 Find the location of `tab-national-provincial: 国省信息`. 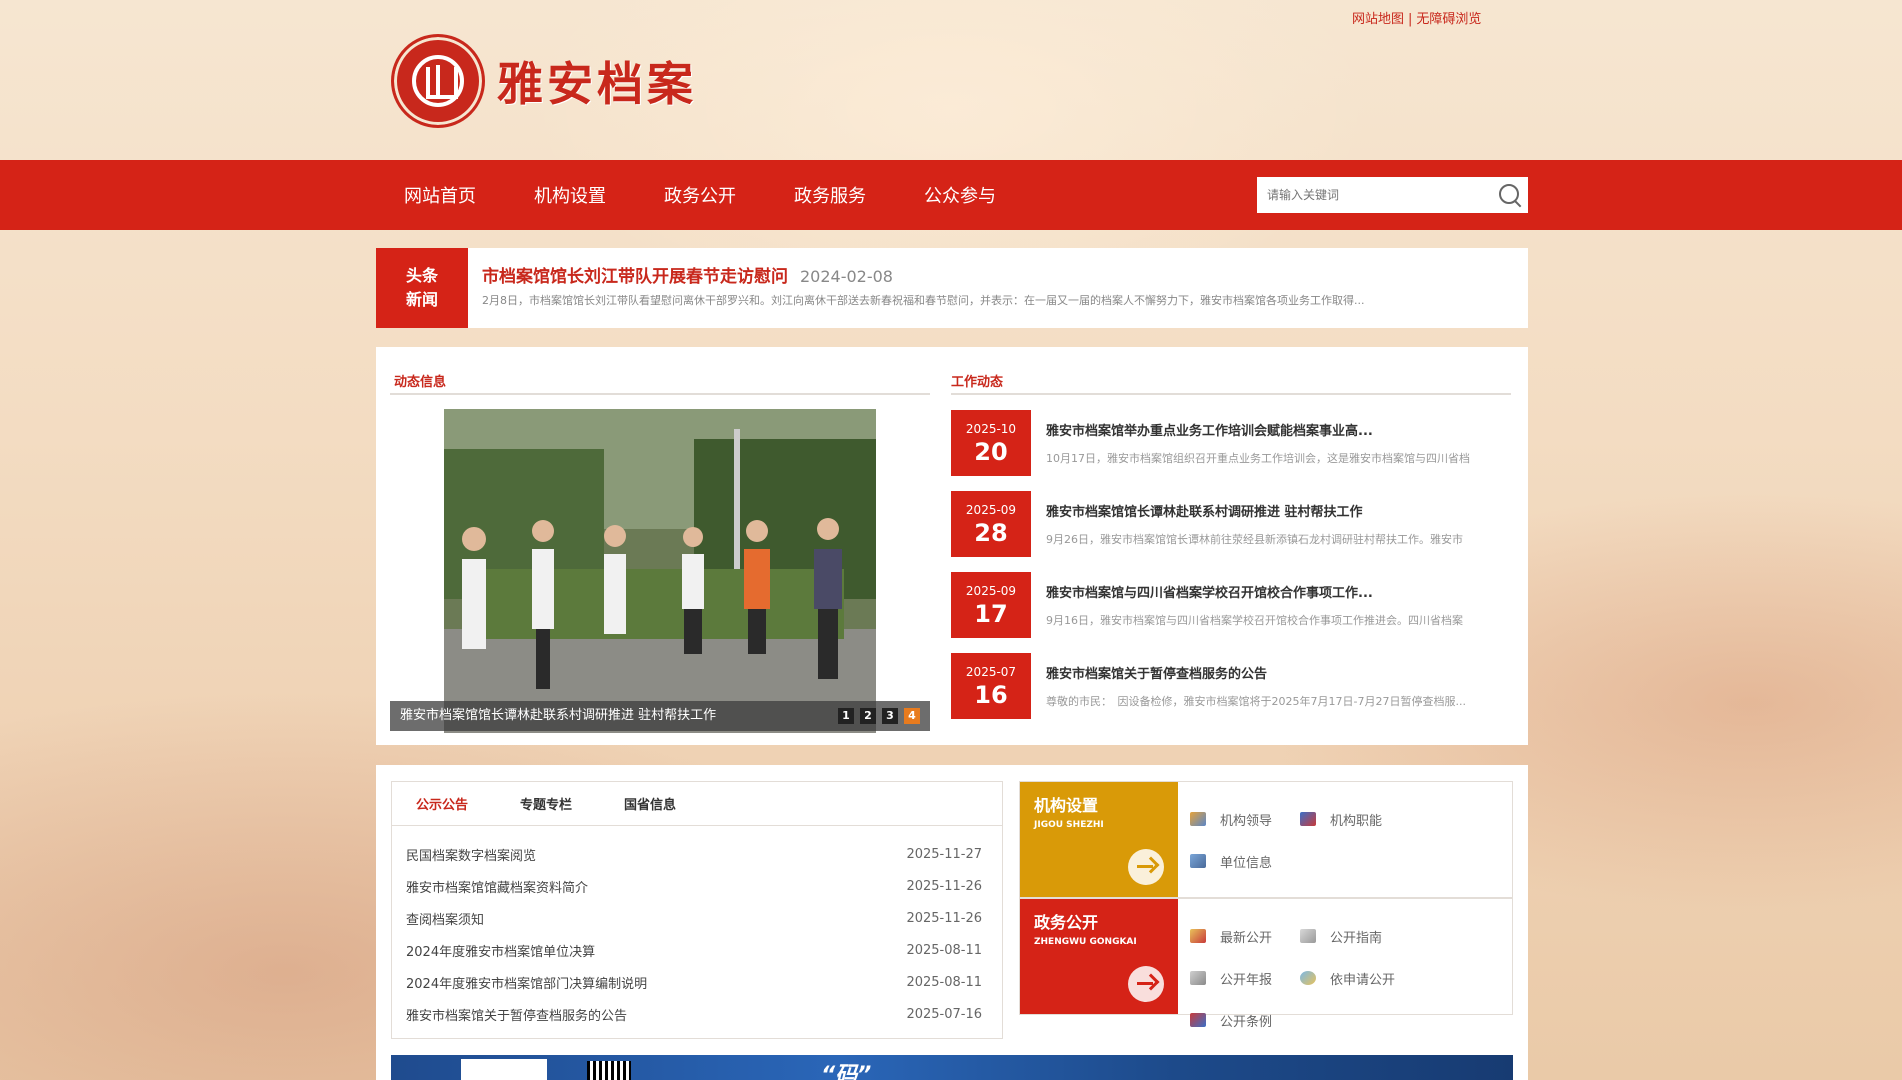

tab-national-provincial: 国省信息 is located at coordinates (650, 803).